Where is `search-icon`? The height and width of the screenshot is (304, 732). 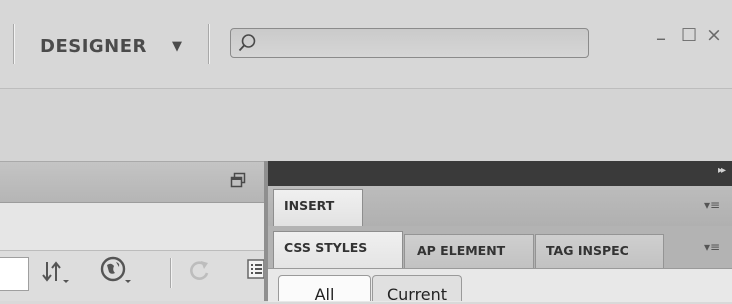 search-icon is located at coordinates (247, 43).